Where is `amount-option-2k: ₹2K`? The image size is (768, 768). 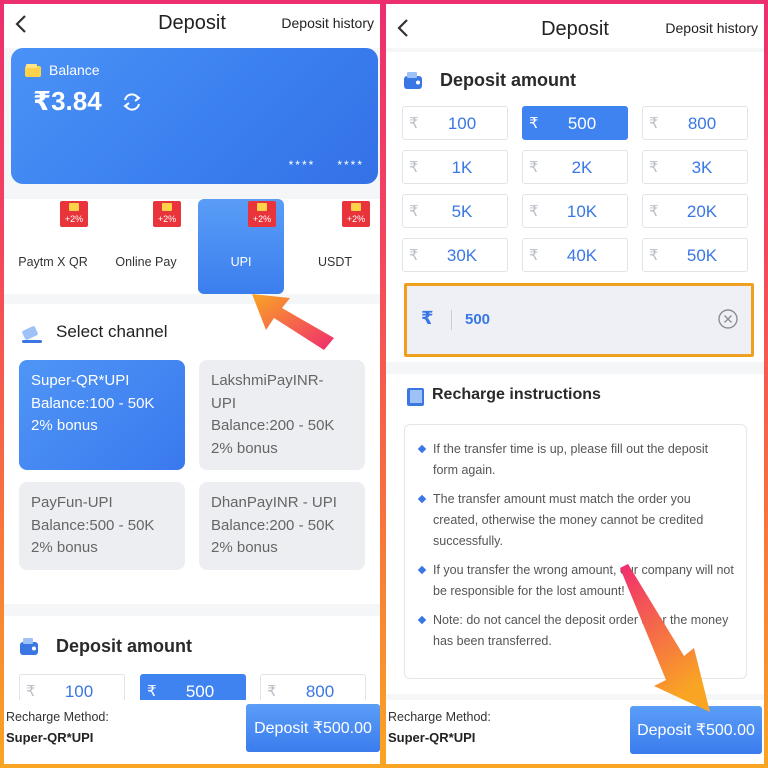 amount-option-2k: ₹2K is located at coordinates (575, 167).